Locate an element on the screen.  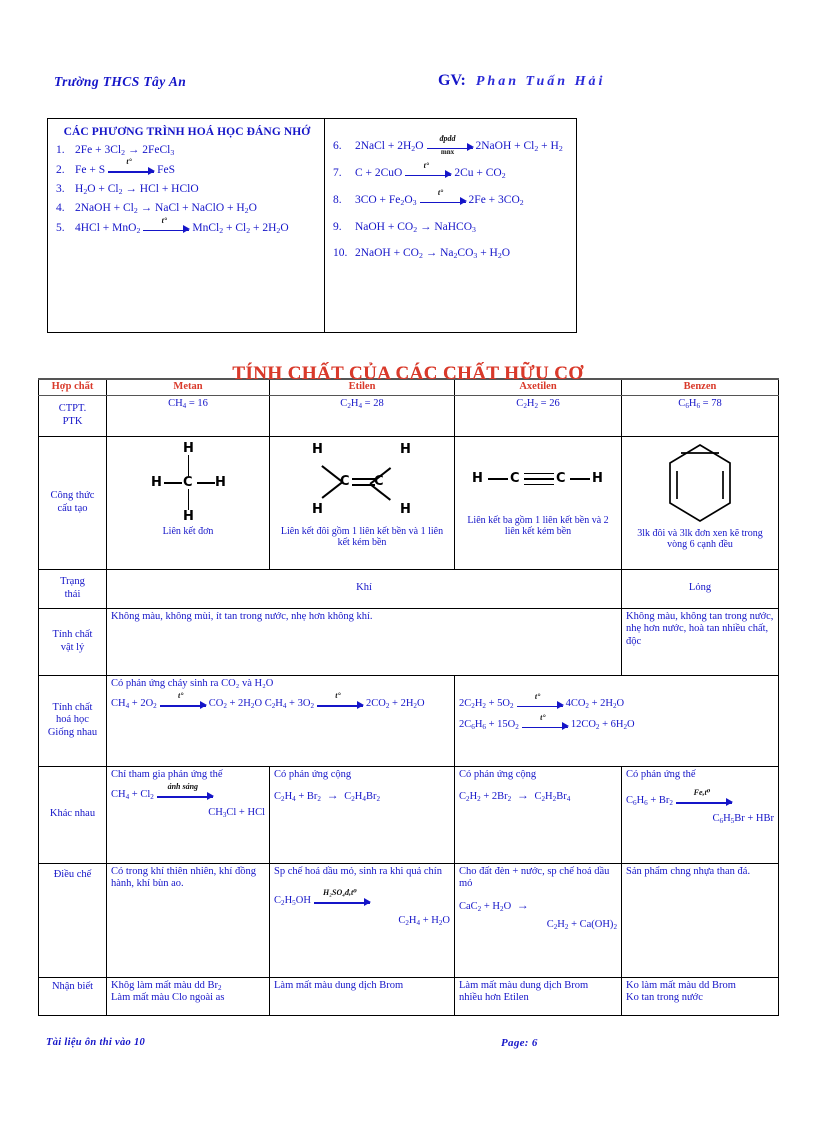
equation-body: MnCl2 + Cl2 + 2H2O is located at coordinates (240, 229).